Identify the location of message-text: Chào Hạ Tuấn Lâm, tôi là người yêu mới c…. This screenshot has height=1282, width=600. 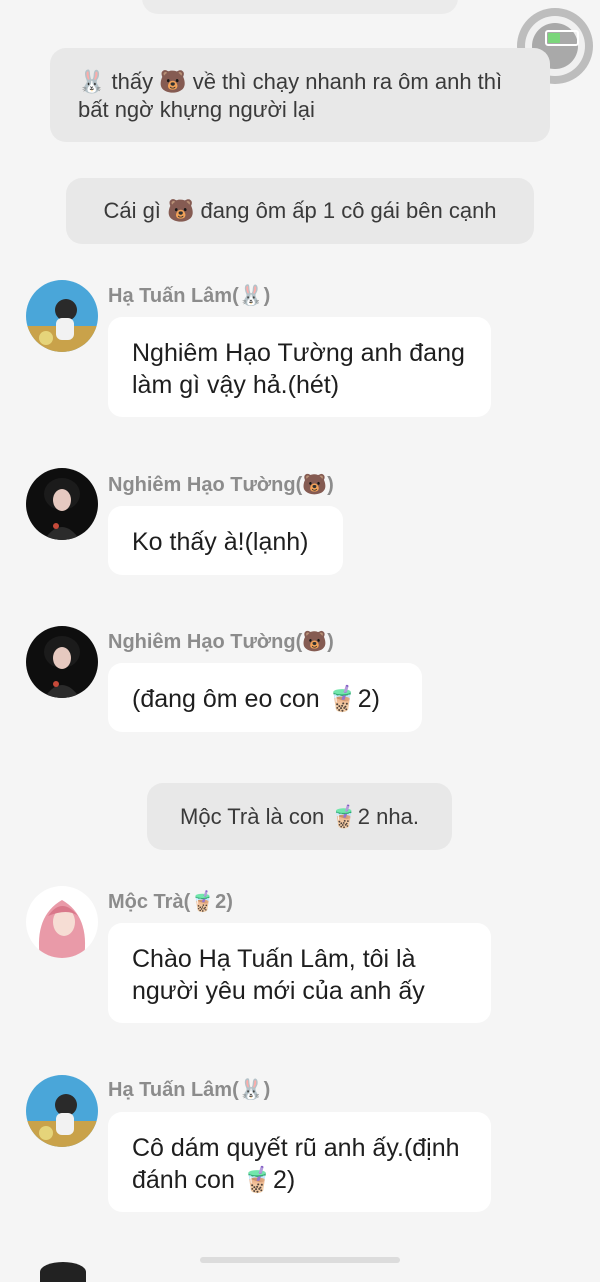
(278, 975).